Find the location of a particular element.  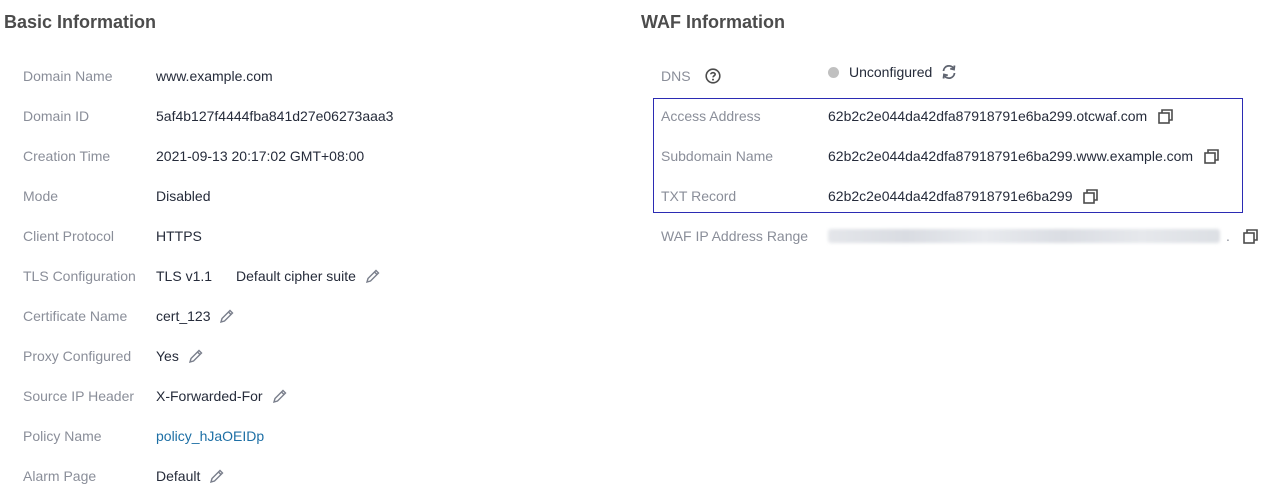

policy-name-label: Policy Name is located at coordinates (62, 436).